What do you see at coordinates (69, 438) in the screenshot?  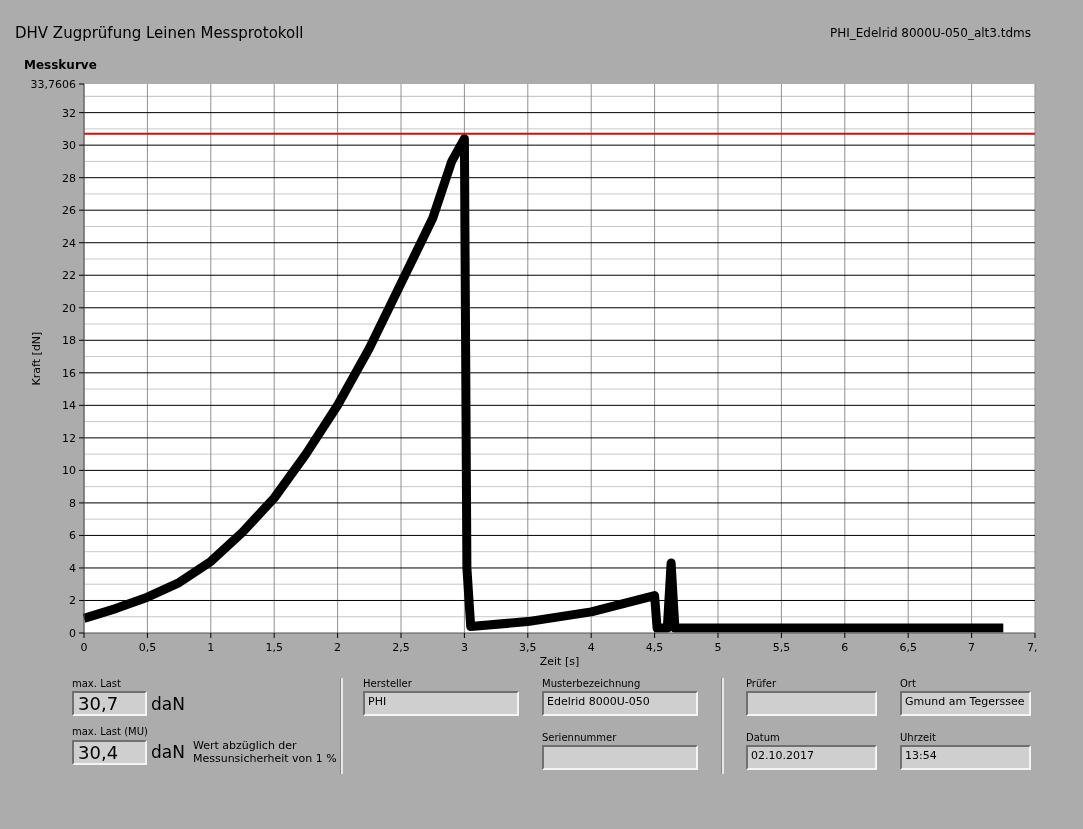 I see `y-tick-label: 12` at bounding box center [69, 438].